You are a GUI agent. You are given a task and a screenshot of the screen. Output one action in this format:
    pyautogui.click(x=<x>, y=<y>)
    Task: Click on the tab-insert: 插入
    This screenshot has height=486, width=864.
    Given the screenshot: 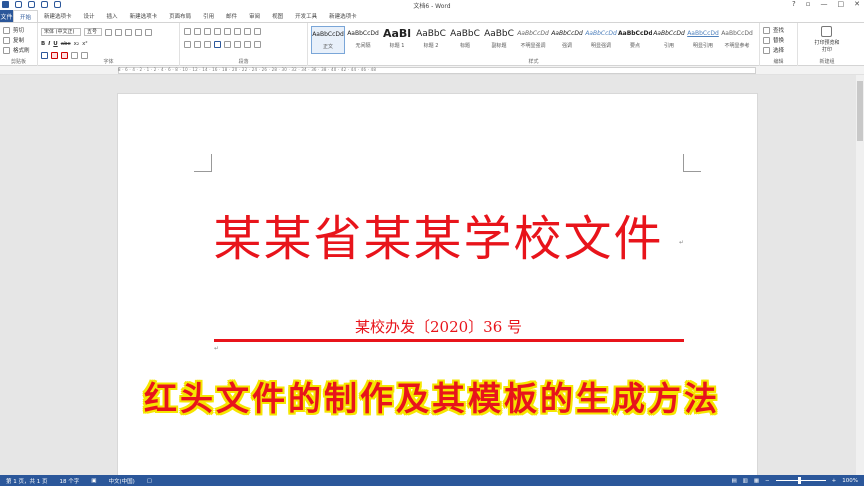 What is the action you would take?
    pyautogui.click(x=112, y=16)
    